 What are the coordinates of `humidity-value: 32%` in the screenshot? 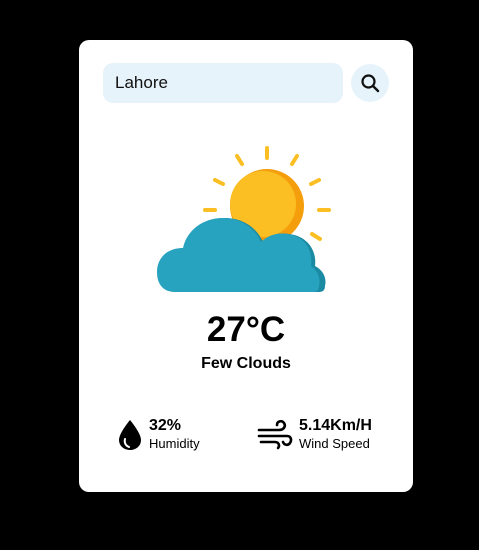 It's located at (165, 425).